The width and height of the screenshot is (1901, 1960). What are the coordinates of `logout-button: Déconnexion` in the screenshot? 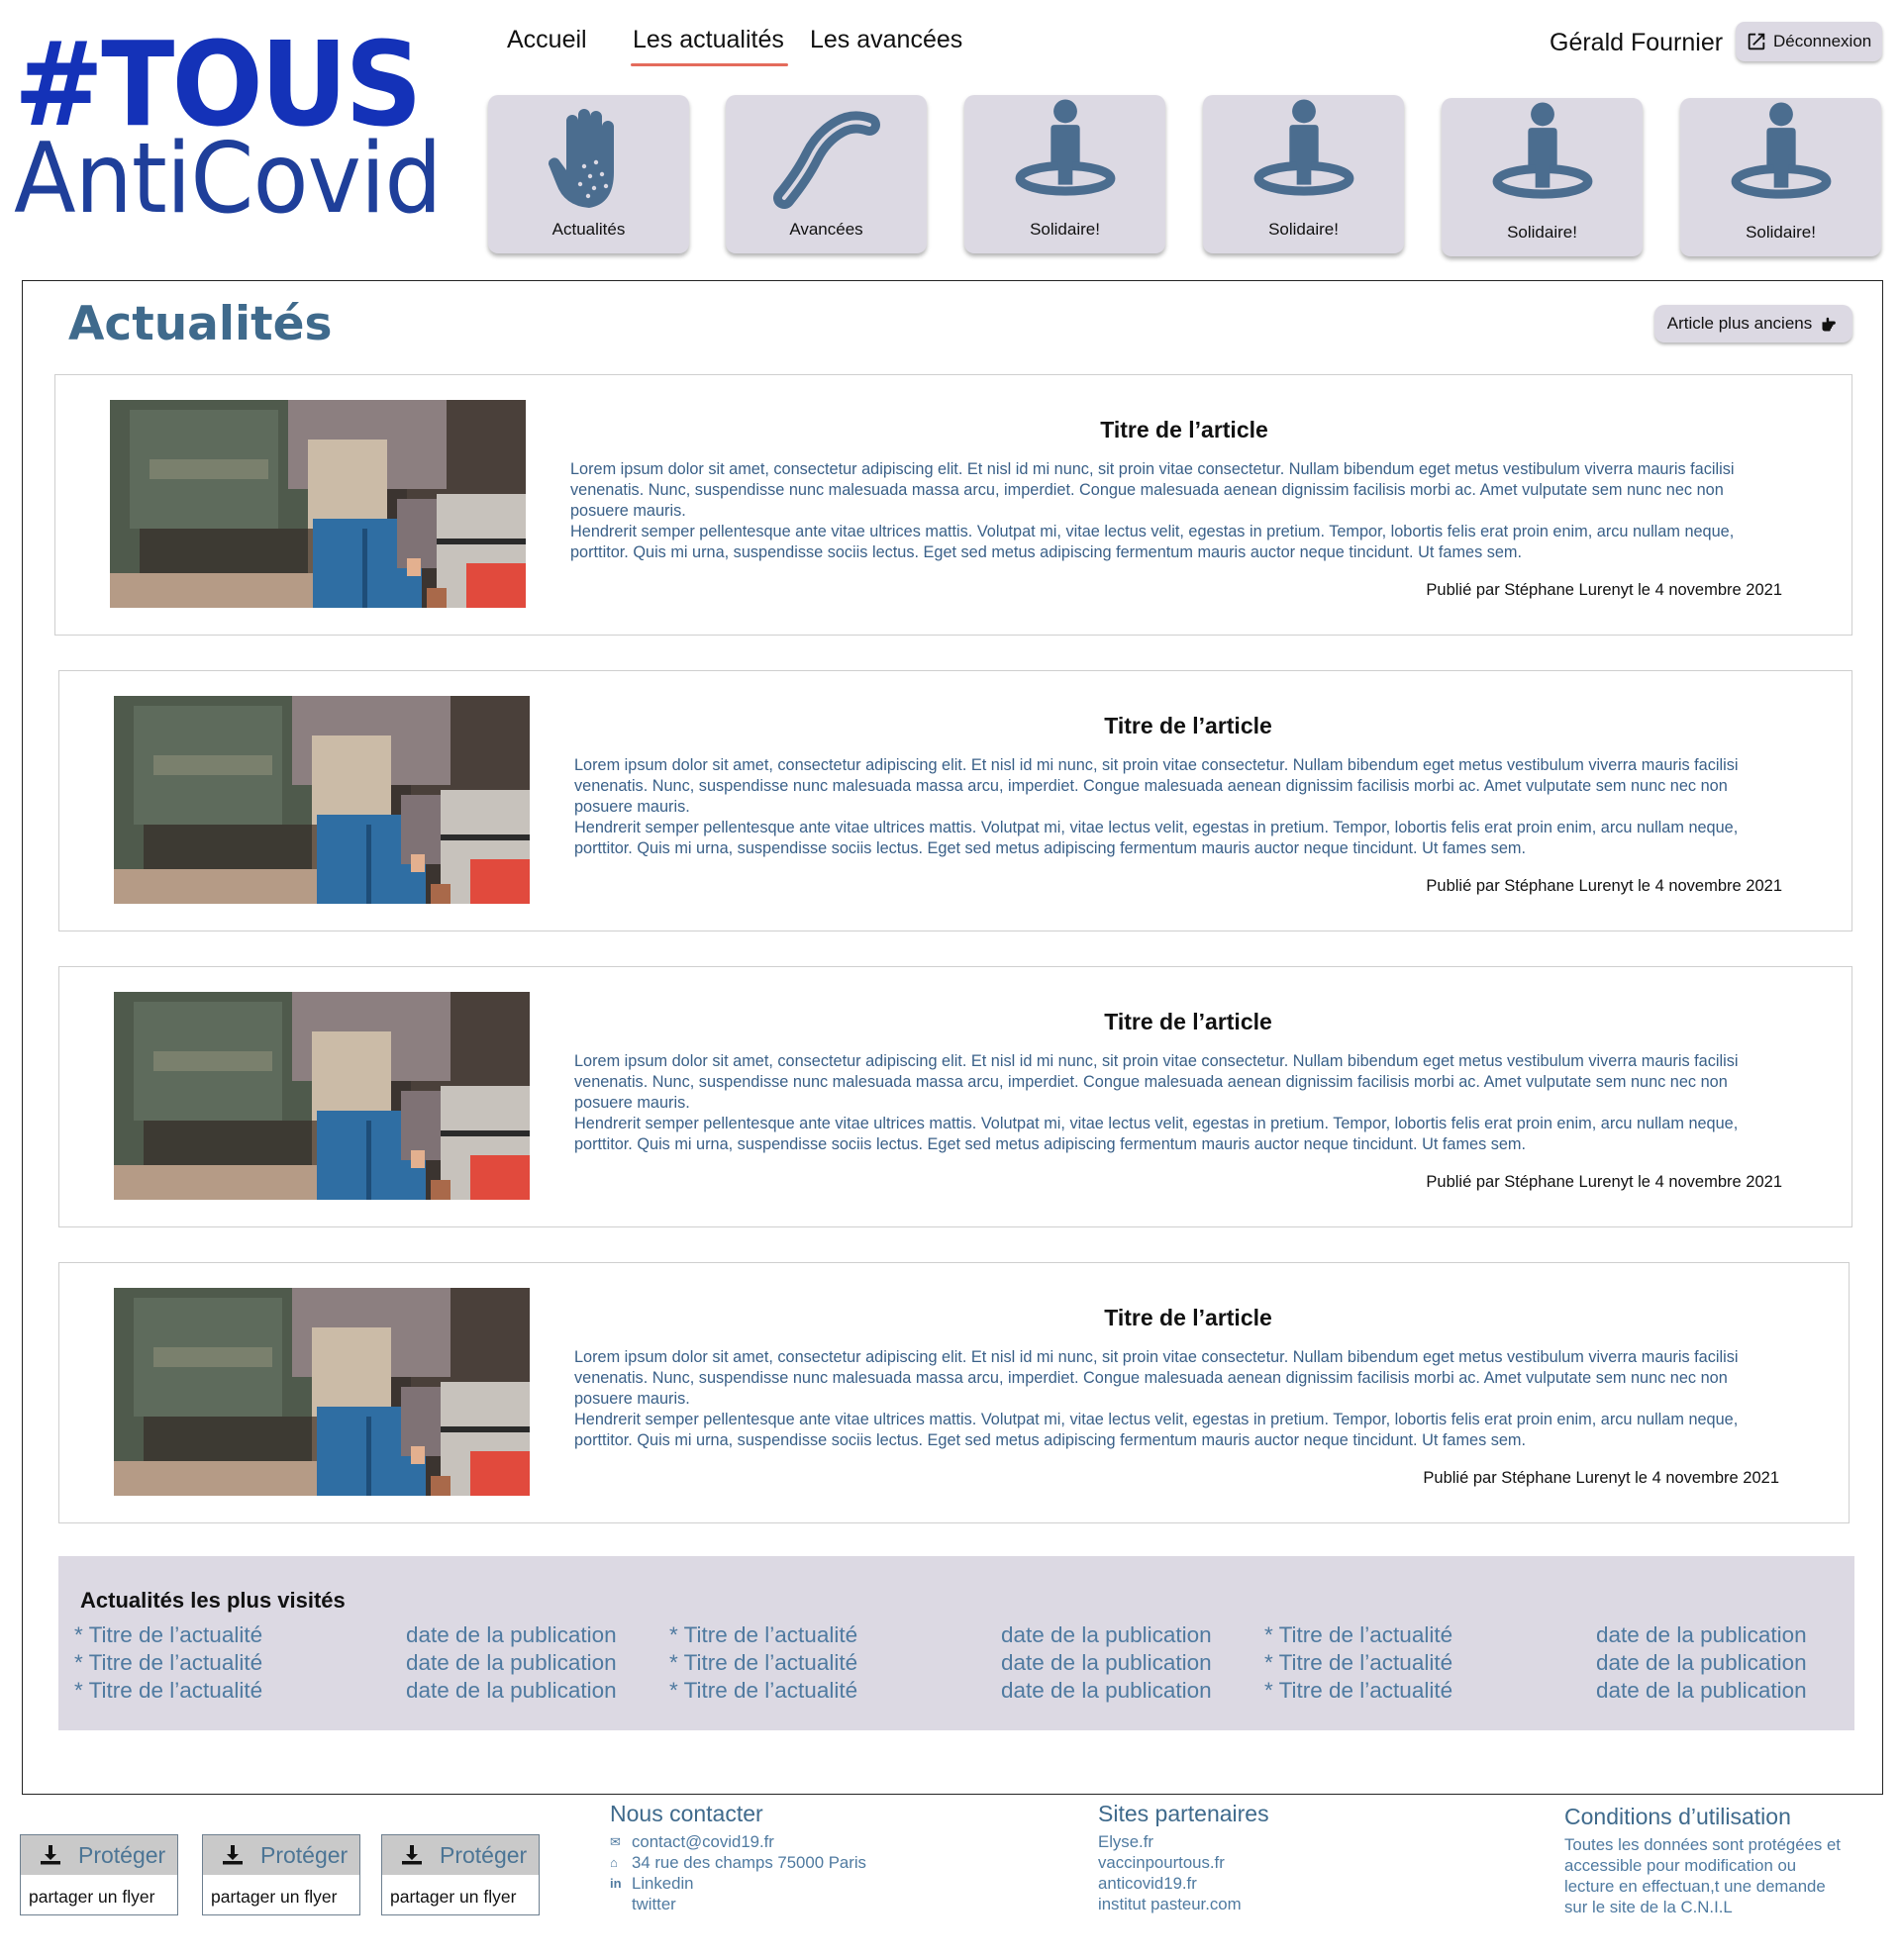 It's located at (1809, 41).